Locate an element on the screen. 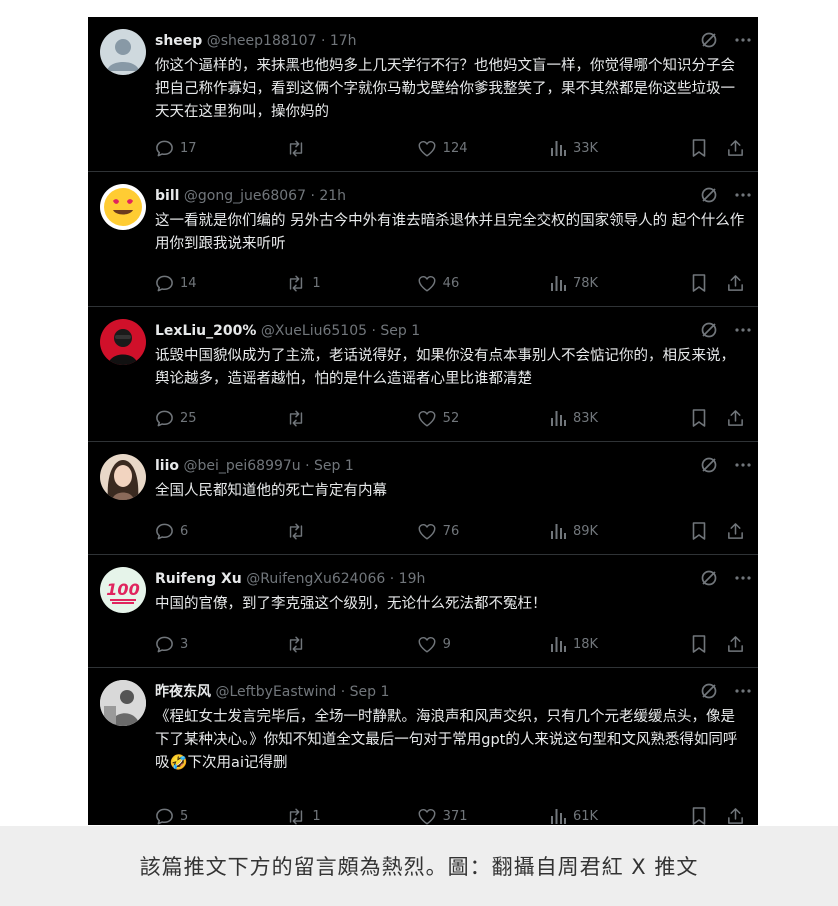 The height and width of the screenshot is (906, 838). timestamp: 19h is located at coordinates (412, 579).